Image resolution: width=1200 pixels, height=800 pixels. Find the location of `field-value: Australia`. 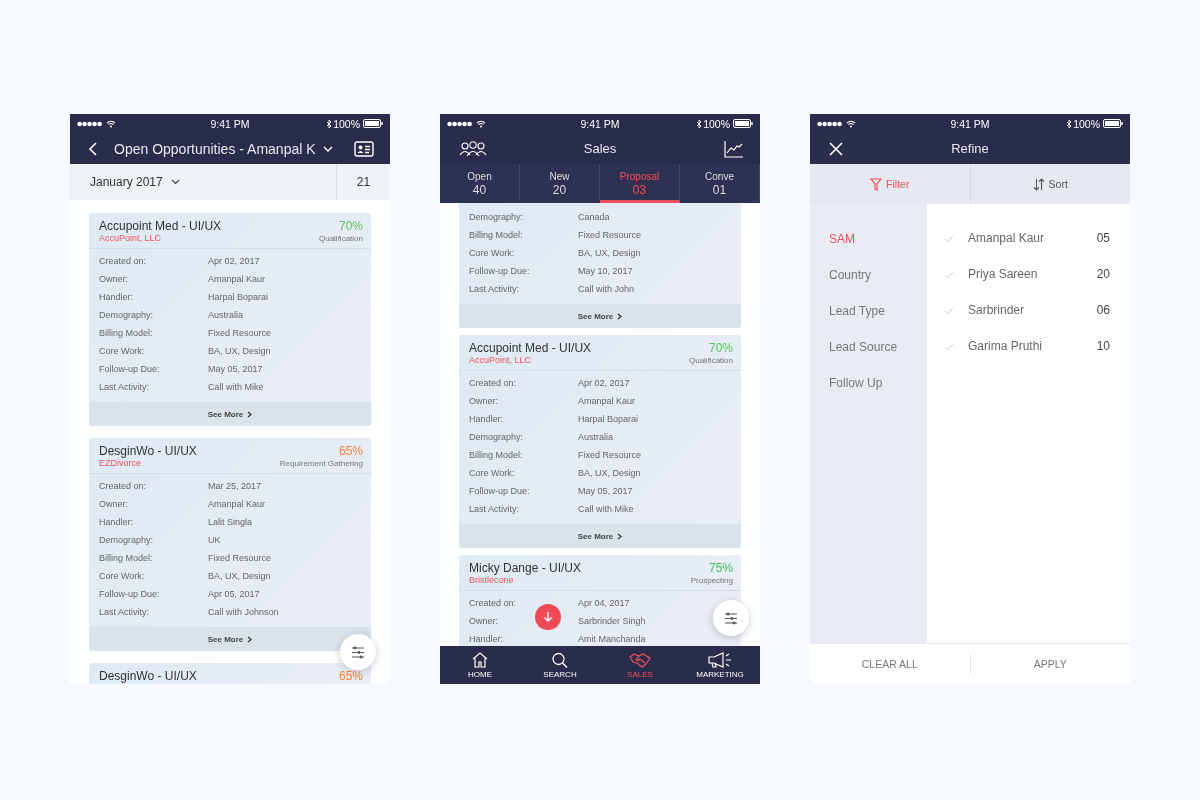

field-value: Australia is located at coordinates (225, 315).